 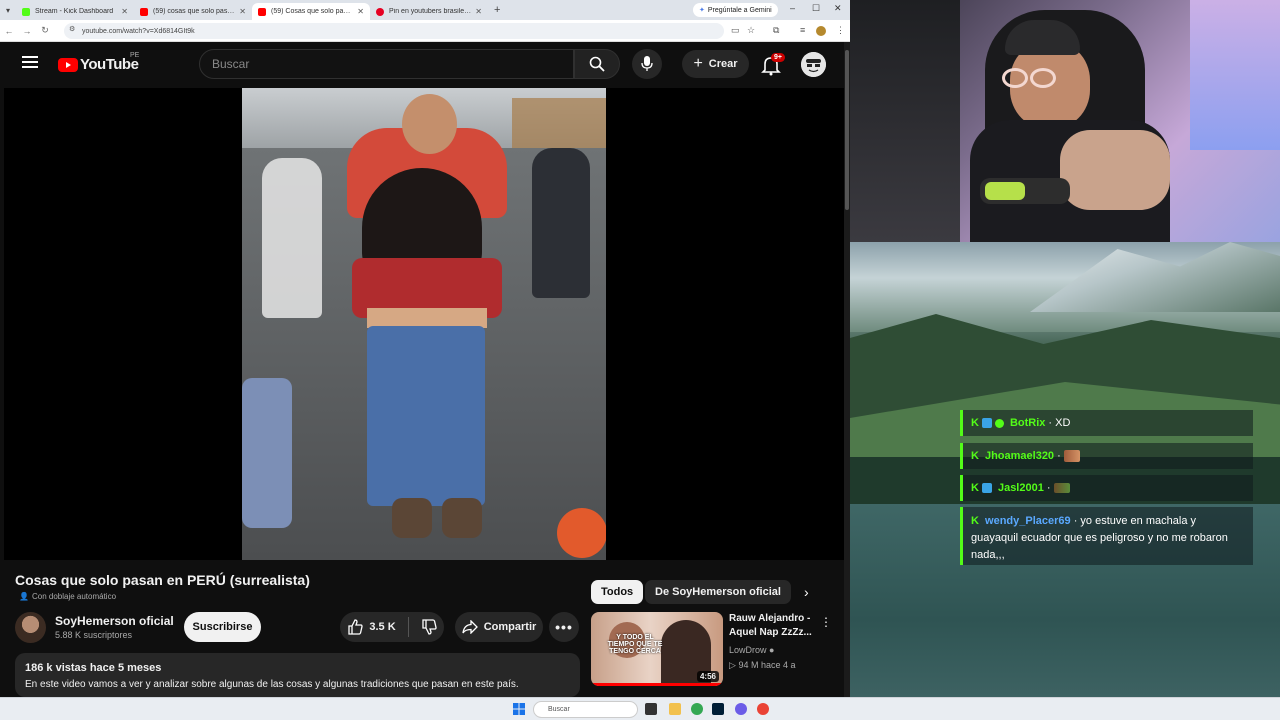 I want to click on chat-message: K Jhoamael320 ·, so click(x=1106, y=456).